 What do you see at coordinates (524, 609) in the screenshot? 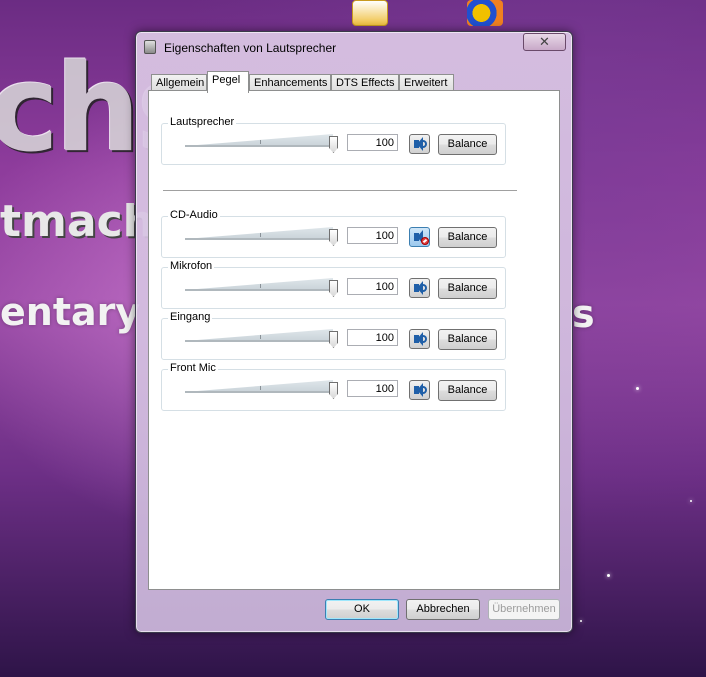
I see `apply-button: Übernehmen` at bounding box center [524, 609].